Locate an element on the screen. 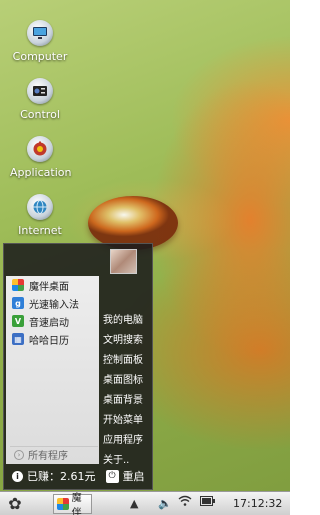 The image size is (320, 515). desktop-icon-label: Computer is located at coordinates (40, 56).